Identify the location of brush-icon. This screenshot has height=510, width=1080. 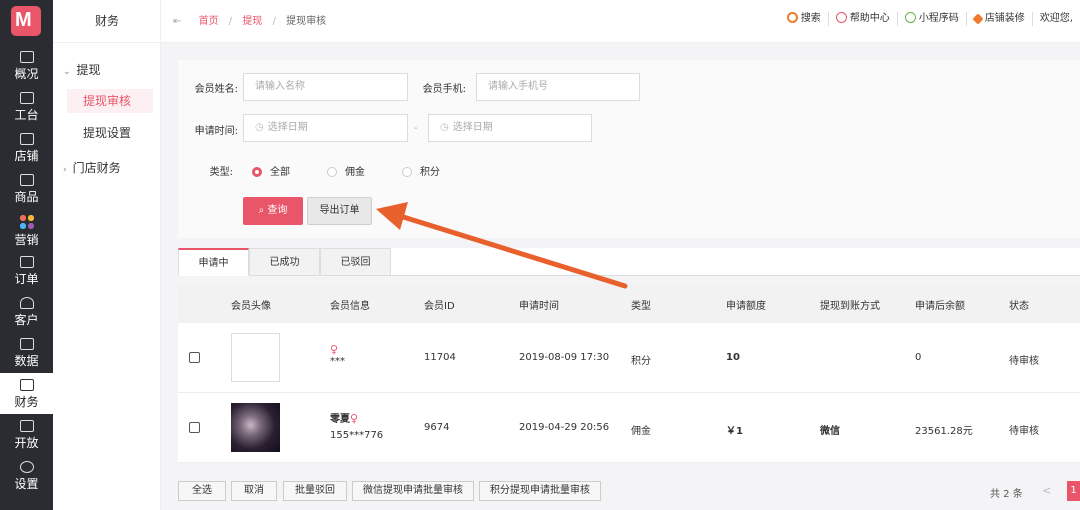
(978, 19).